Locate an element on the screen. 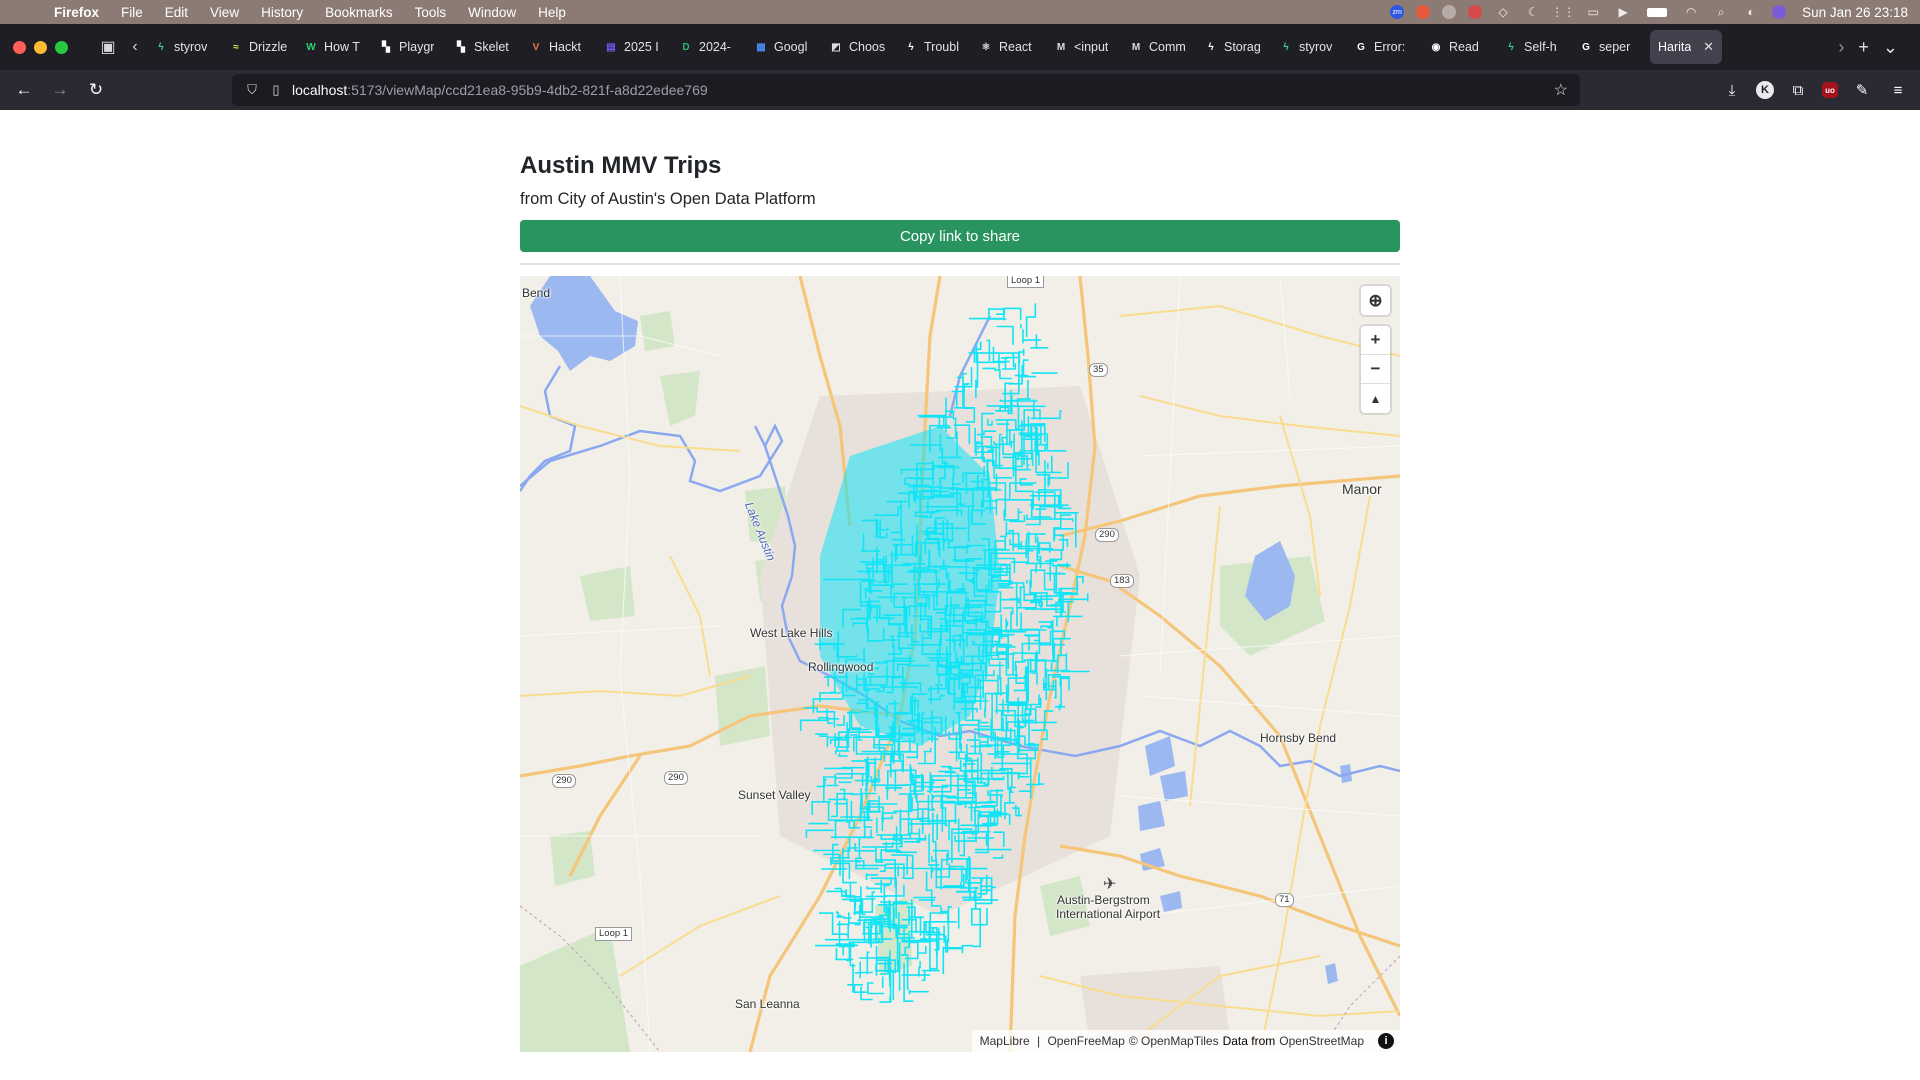 This screenshot has width=1920, height=1080. tab-label: Choos is located at coordinates (867, 47).